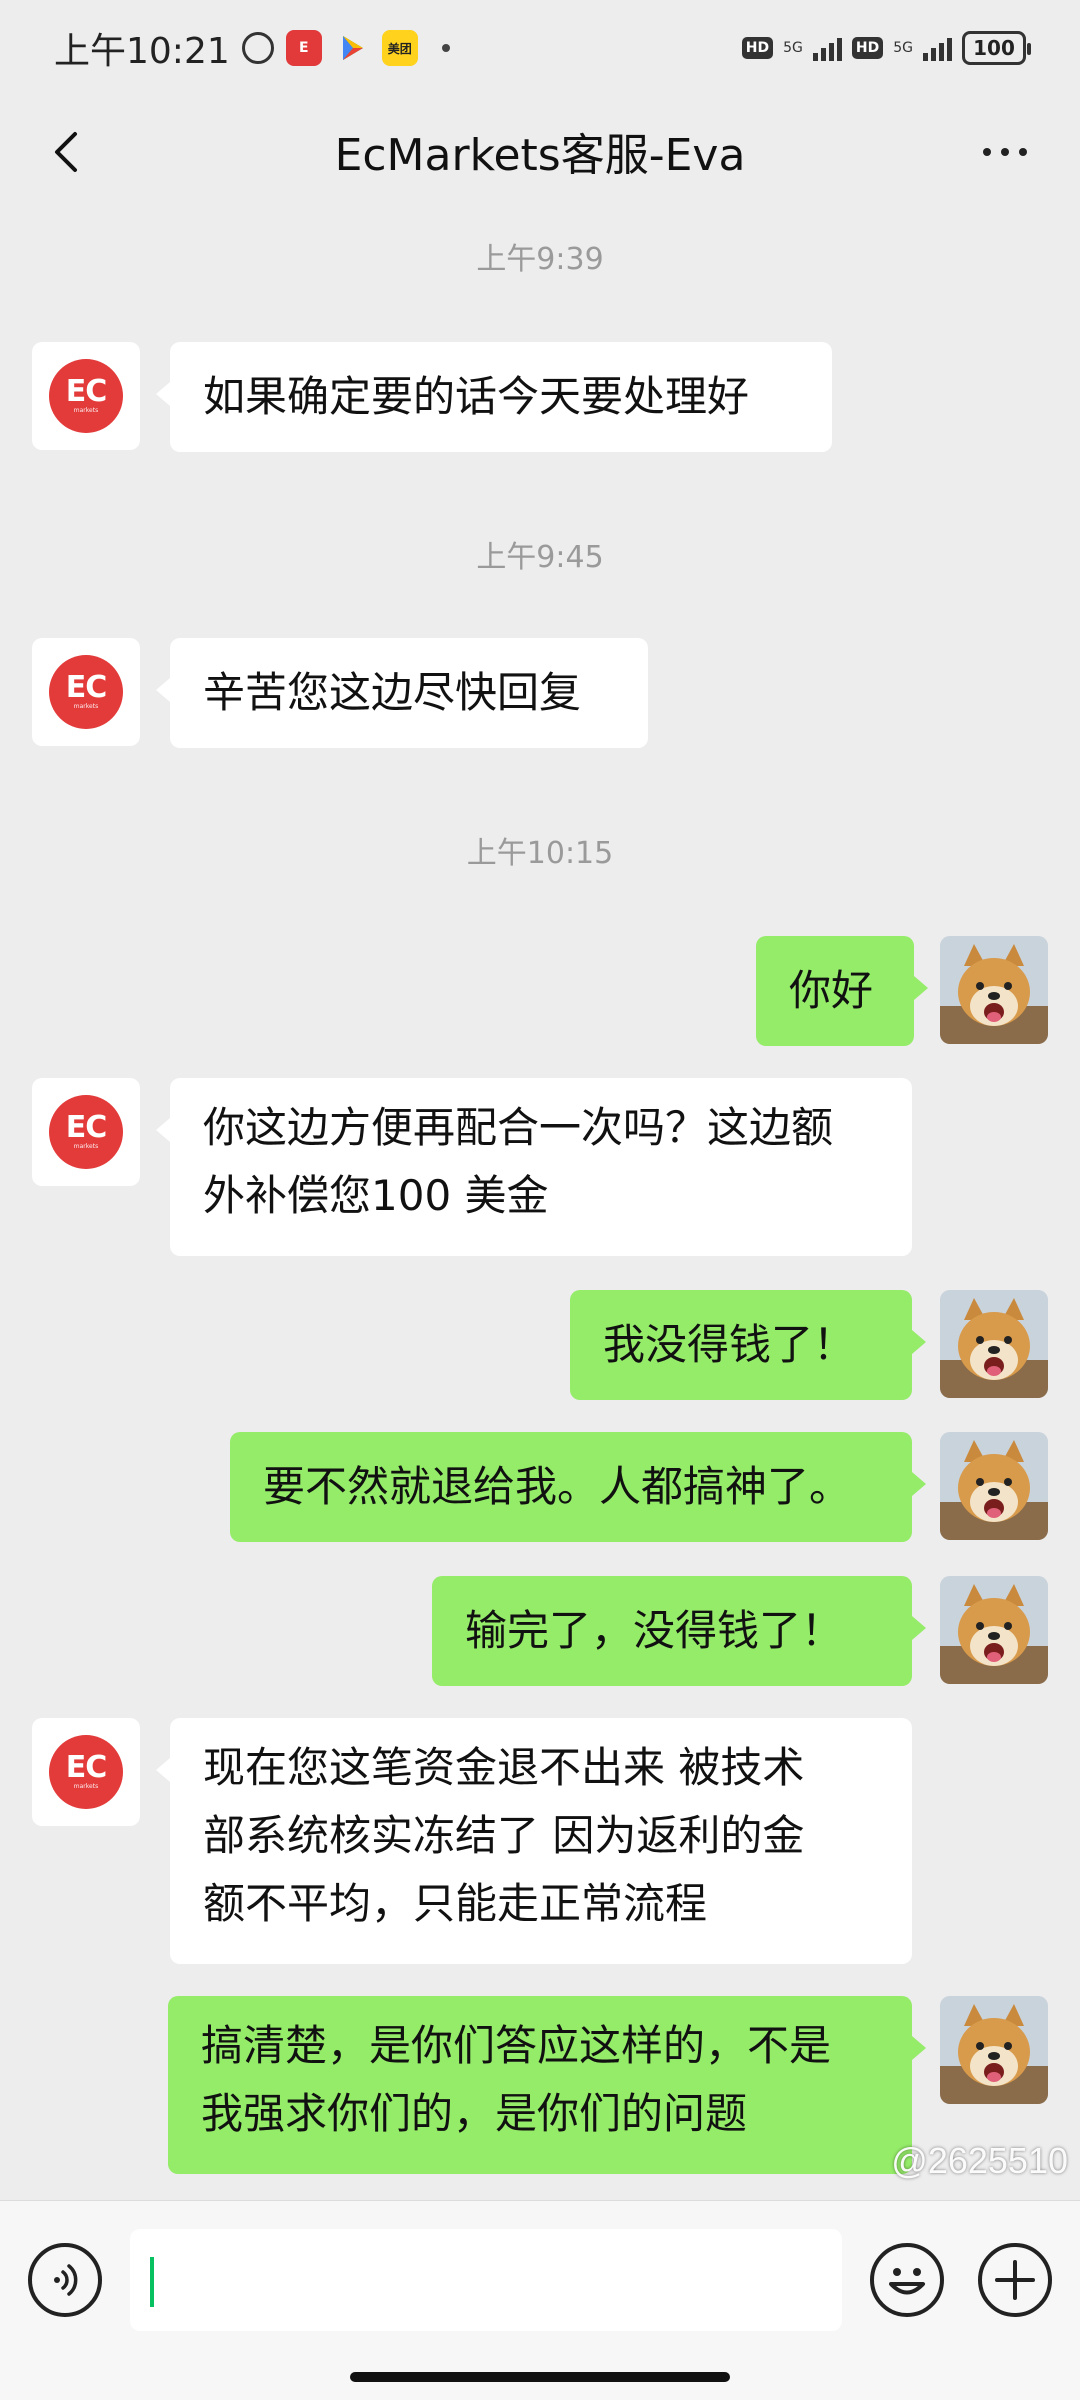 Image resolution: width=1080 pixels, height=2400 pixels. I want to click on message-incoming: 如果确定要的话今天要处理好, so click(494, 397).